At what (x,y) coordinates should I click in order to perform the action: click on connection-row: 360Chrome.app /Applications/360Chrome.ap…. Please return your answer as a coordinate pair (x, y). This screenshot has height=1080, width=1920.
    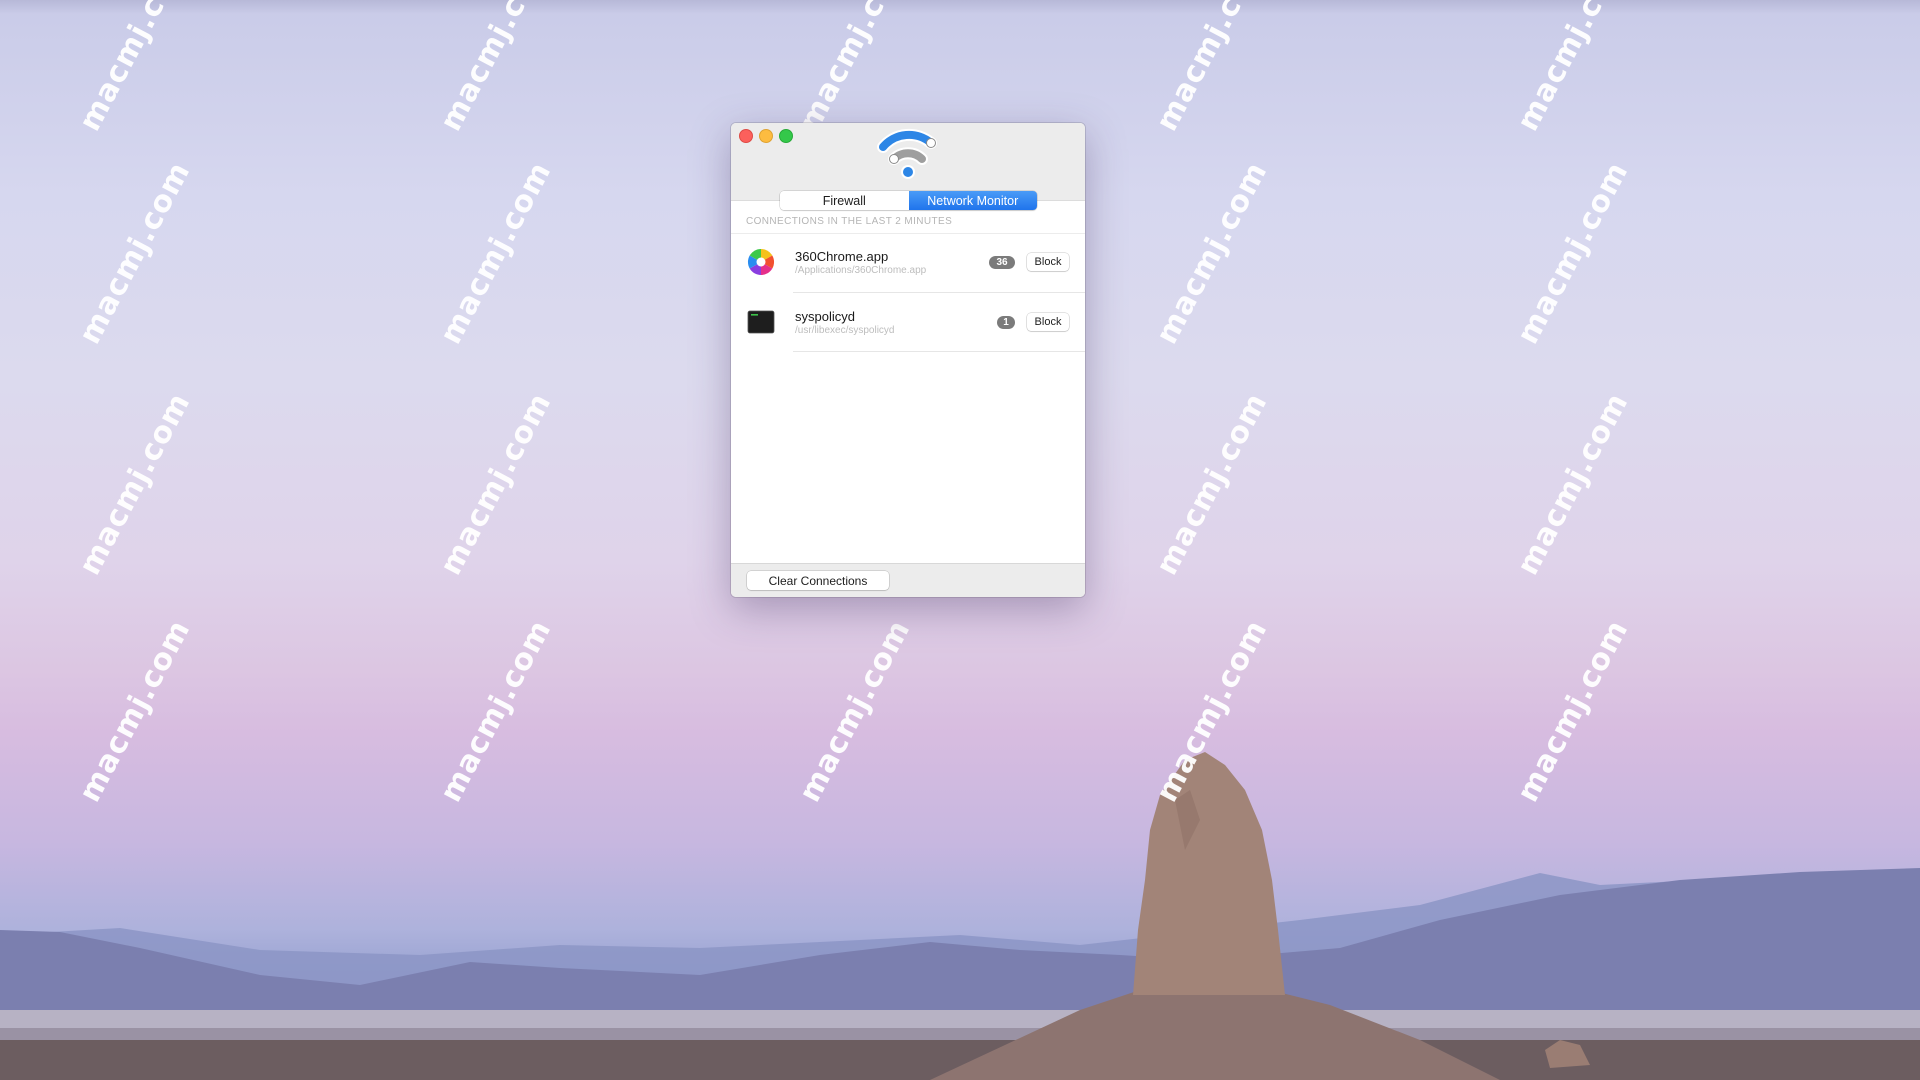
    Looking at the image, I should click on (908, 263).